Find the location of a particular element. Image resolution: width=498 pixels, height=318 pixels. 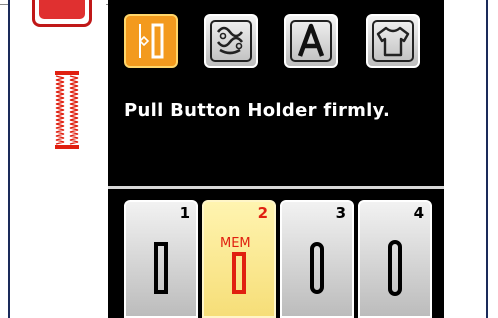

tab-garment is located at coordinates (393, 41).